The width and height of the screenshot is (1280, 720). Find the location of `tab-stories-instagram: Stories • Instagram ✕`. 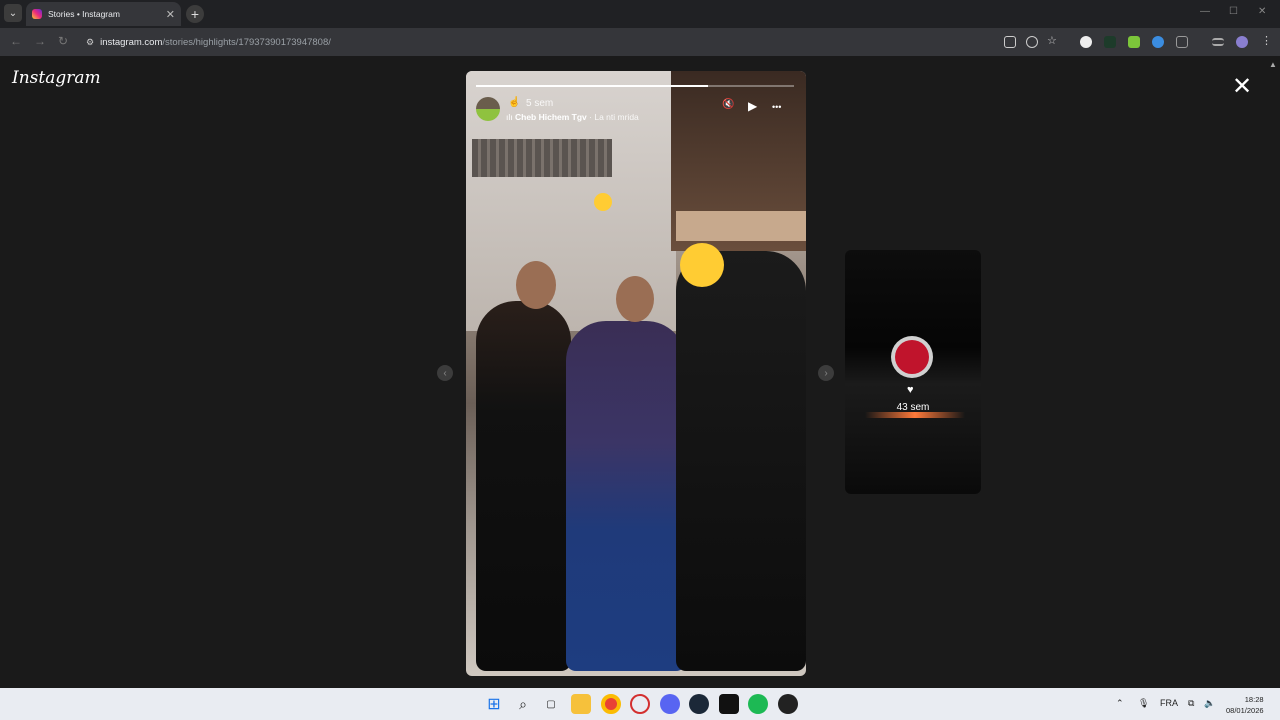

tab-stories-instagram: Stories • Instagram ✕ is located at coordinates (103, 14).